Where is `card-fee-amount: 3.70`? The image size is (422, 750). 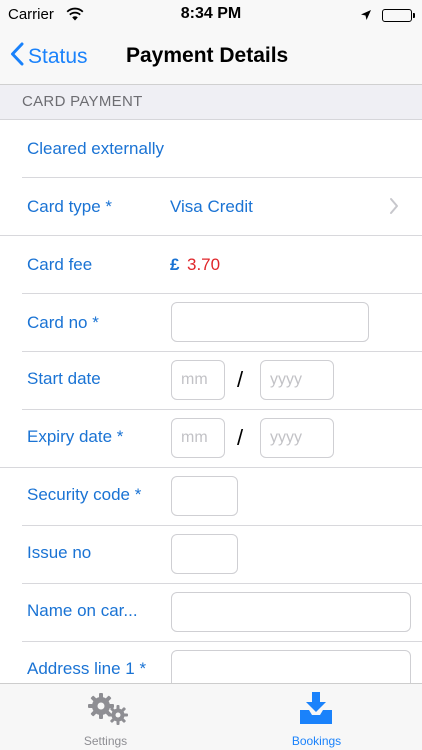
card-fee-amount: 3.70 is located at coordinates (204, 264).